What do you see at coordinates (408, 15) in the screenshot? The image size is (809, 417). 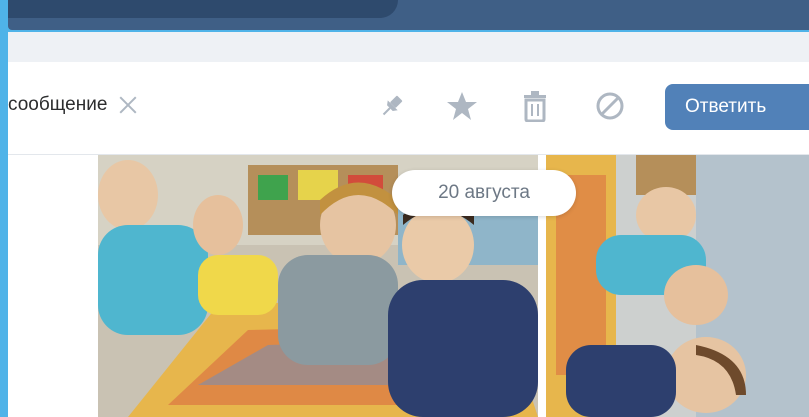 I see `top-navigation-bar` at bounding box center [408, 15].